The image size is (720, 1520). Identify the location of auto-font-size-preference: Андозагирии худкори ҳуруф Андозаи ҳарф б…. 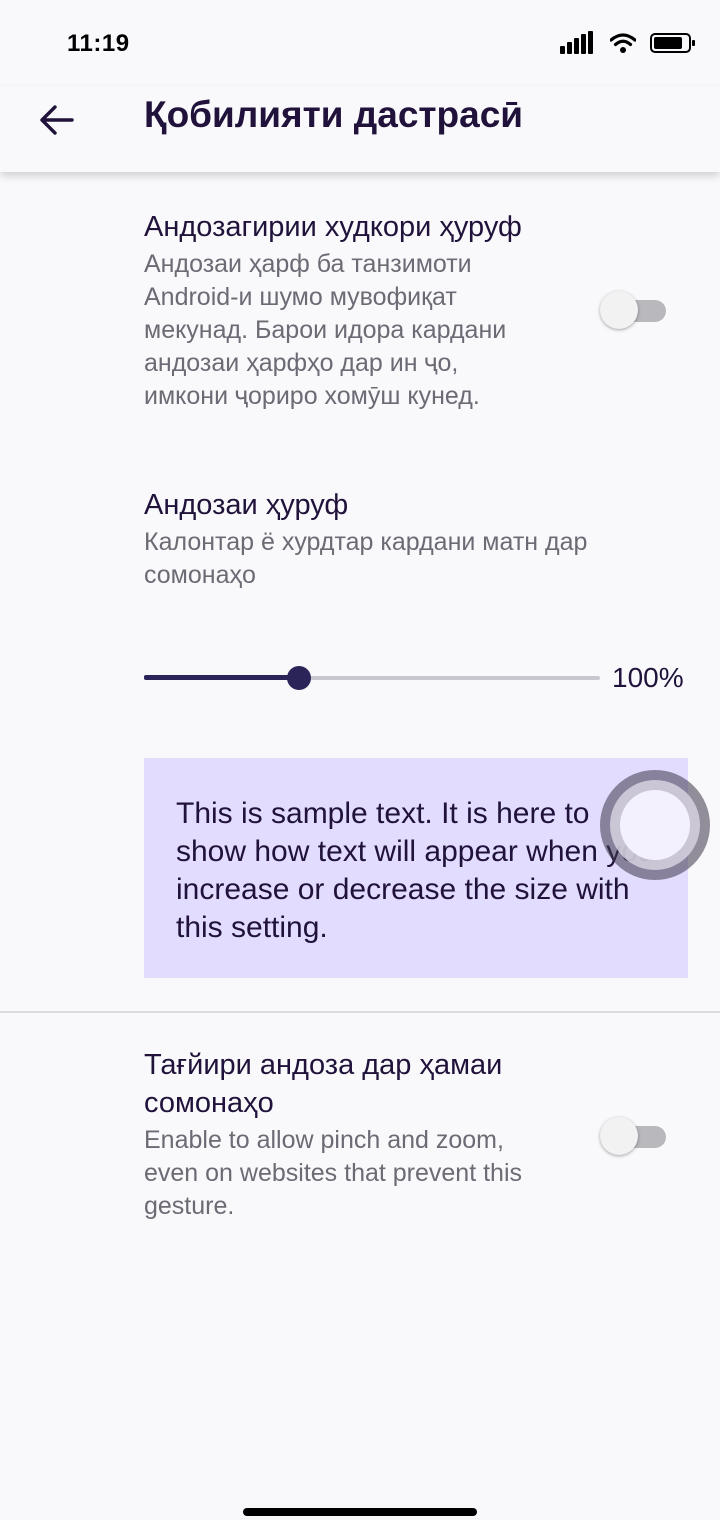
(344, 310).